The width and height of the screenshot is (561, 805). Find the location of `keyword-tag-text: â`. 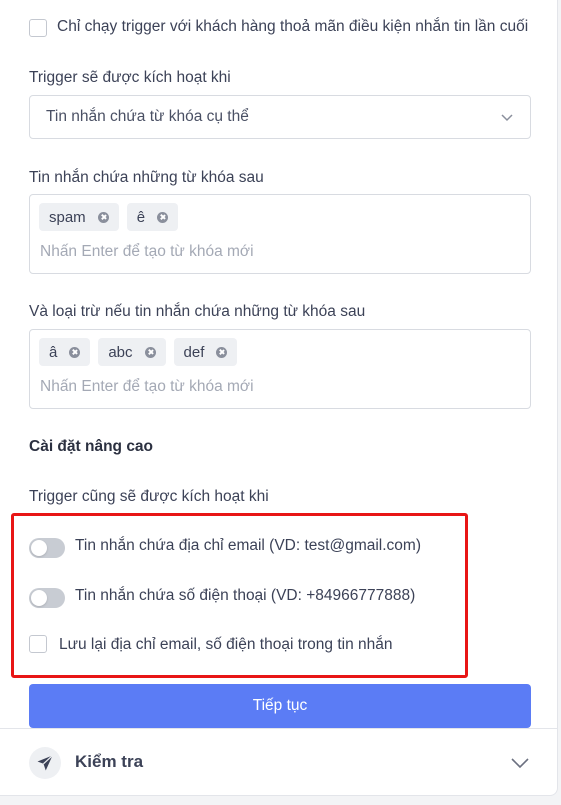

keyword-tag-text: â is located at coordinates (53, 352).